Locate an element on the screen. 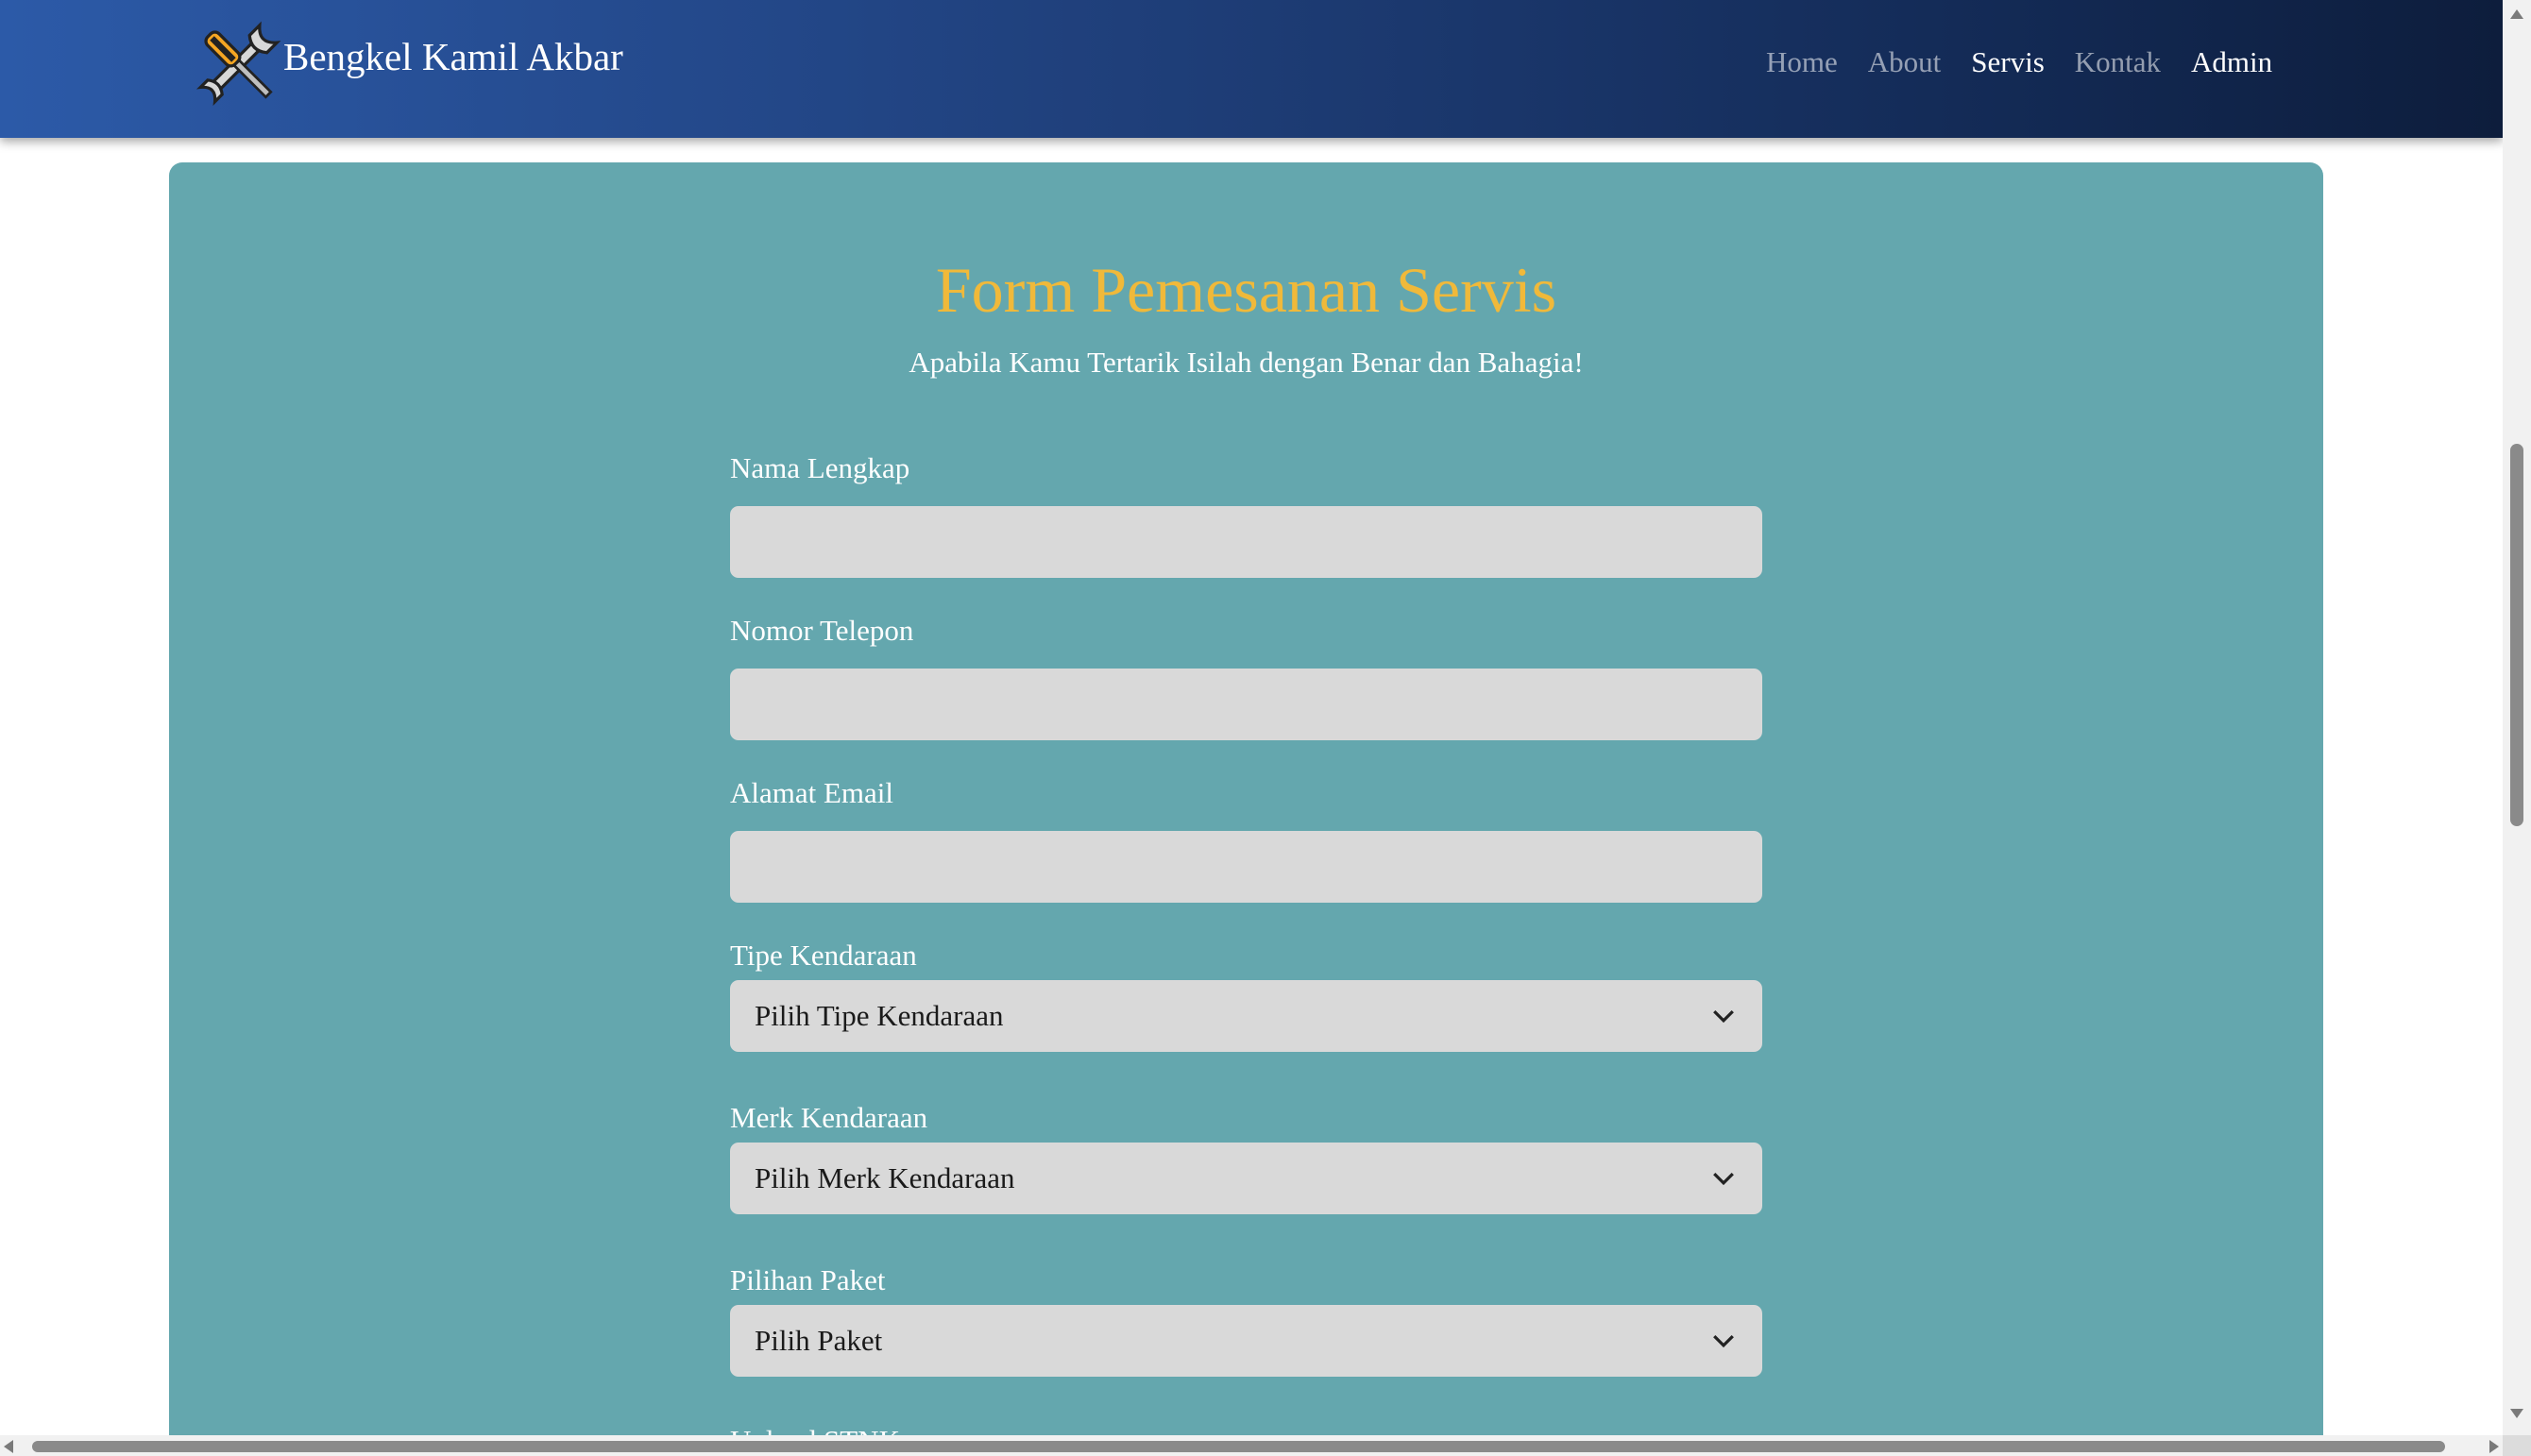 The width and height of the screenshot is (2531, 1456). merk-selected: Pilih Merk Kendaraan is located at coordinates (885, 1177).